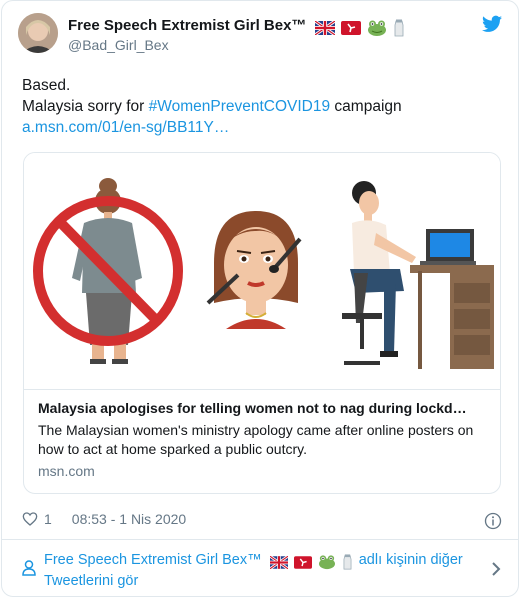 The height and width of the screenshot is (597, 520). I want to click on tweet-meta: 1 08:53 - 1 Nis 2020, so click(104, 519).